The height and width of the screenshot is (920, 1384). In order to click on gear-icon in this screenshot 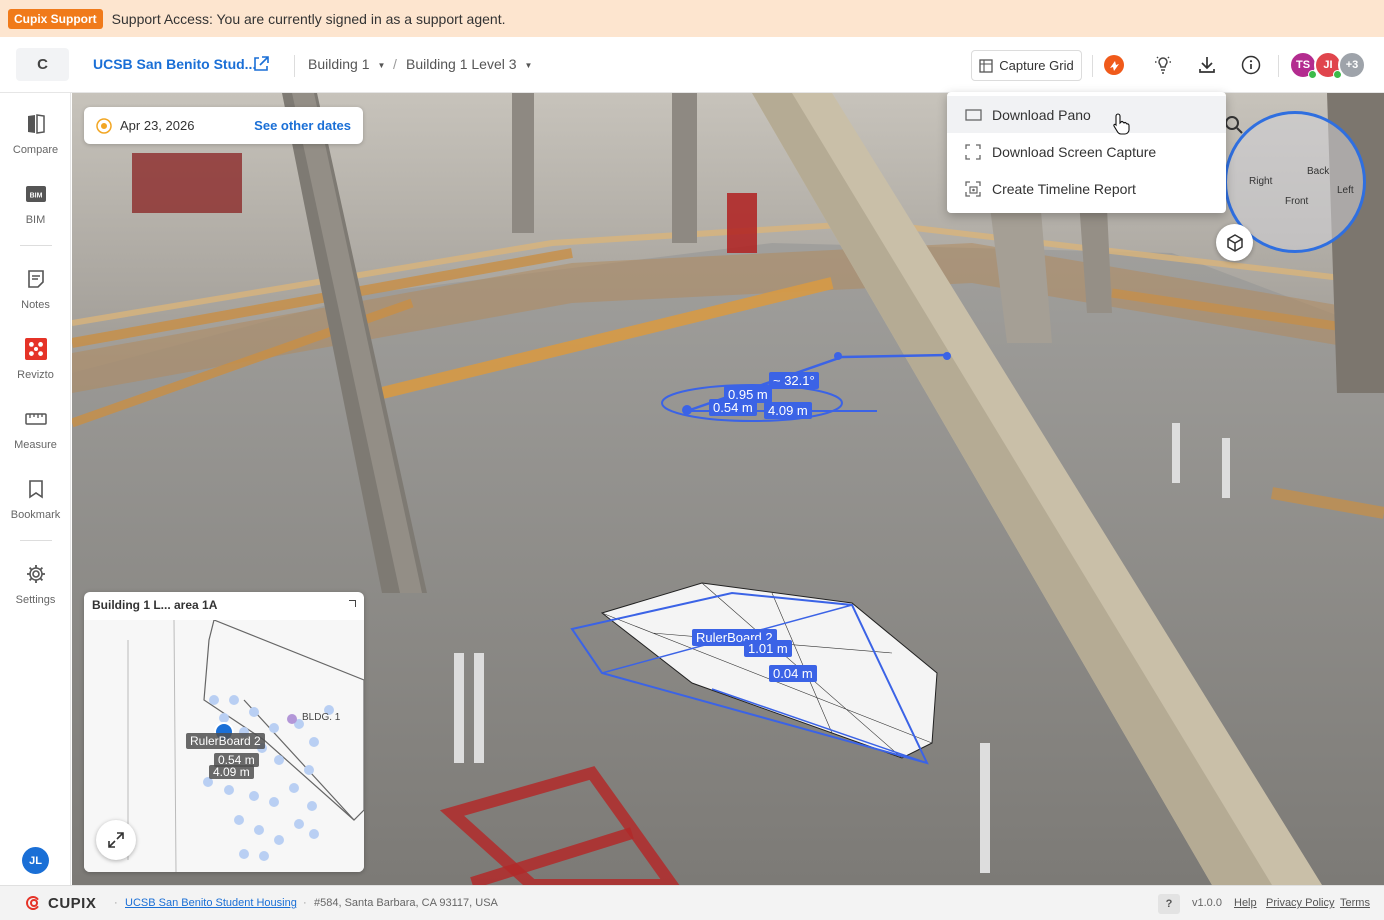, I will do `click(36, 574)`.